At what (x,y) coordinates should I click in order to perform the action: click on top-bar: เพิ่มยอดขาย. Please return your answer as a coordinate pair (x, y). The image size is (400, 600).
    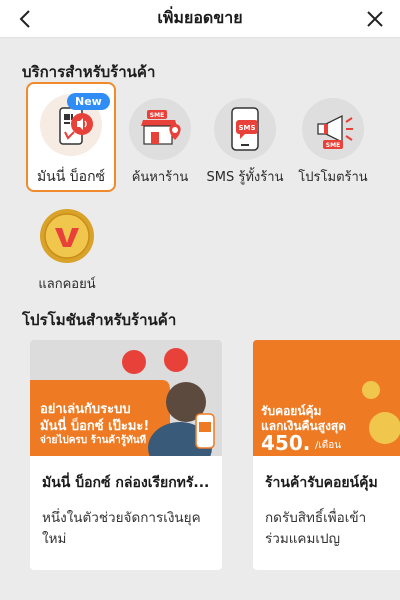
    Looking at the image, I should click on (200, 19).